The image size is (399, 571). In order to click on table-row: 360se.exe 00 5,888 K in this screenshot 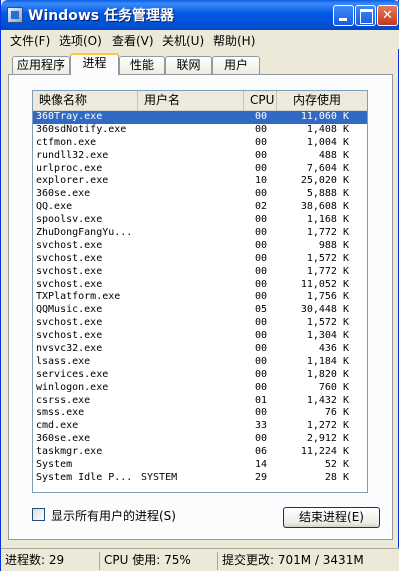, I will do `click(200, 194)`.